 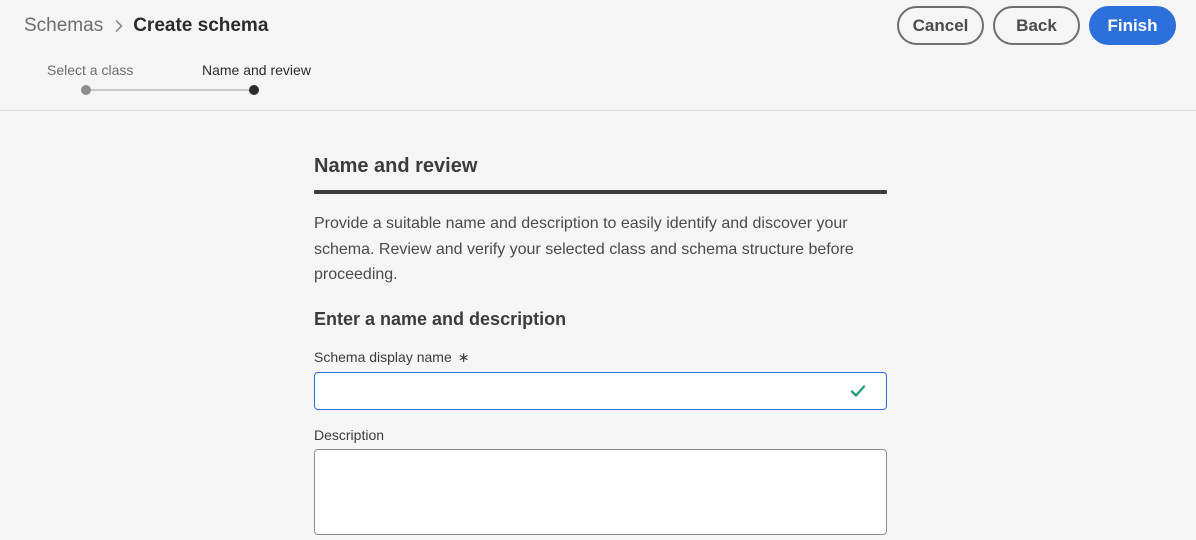 I want to click on back-button: Back, so click(x=1036, y=25).